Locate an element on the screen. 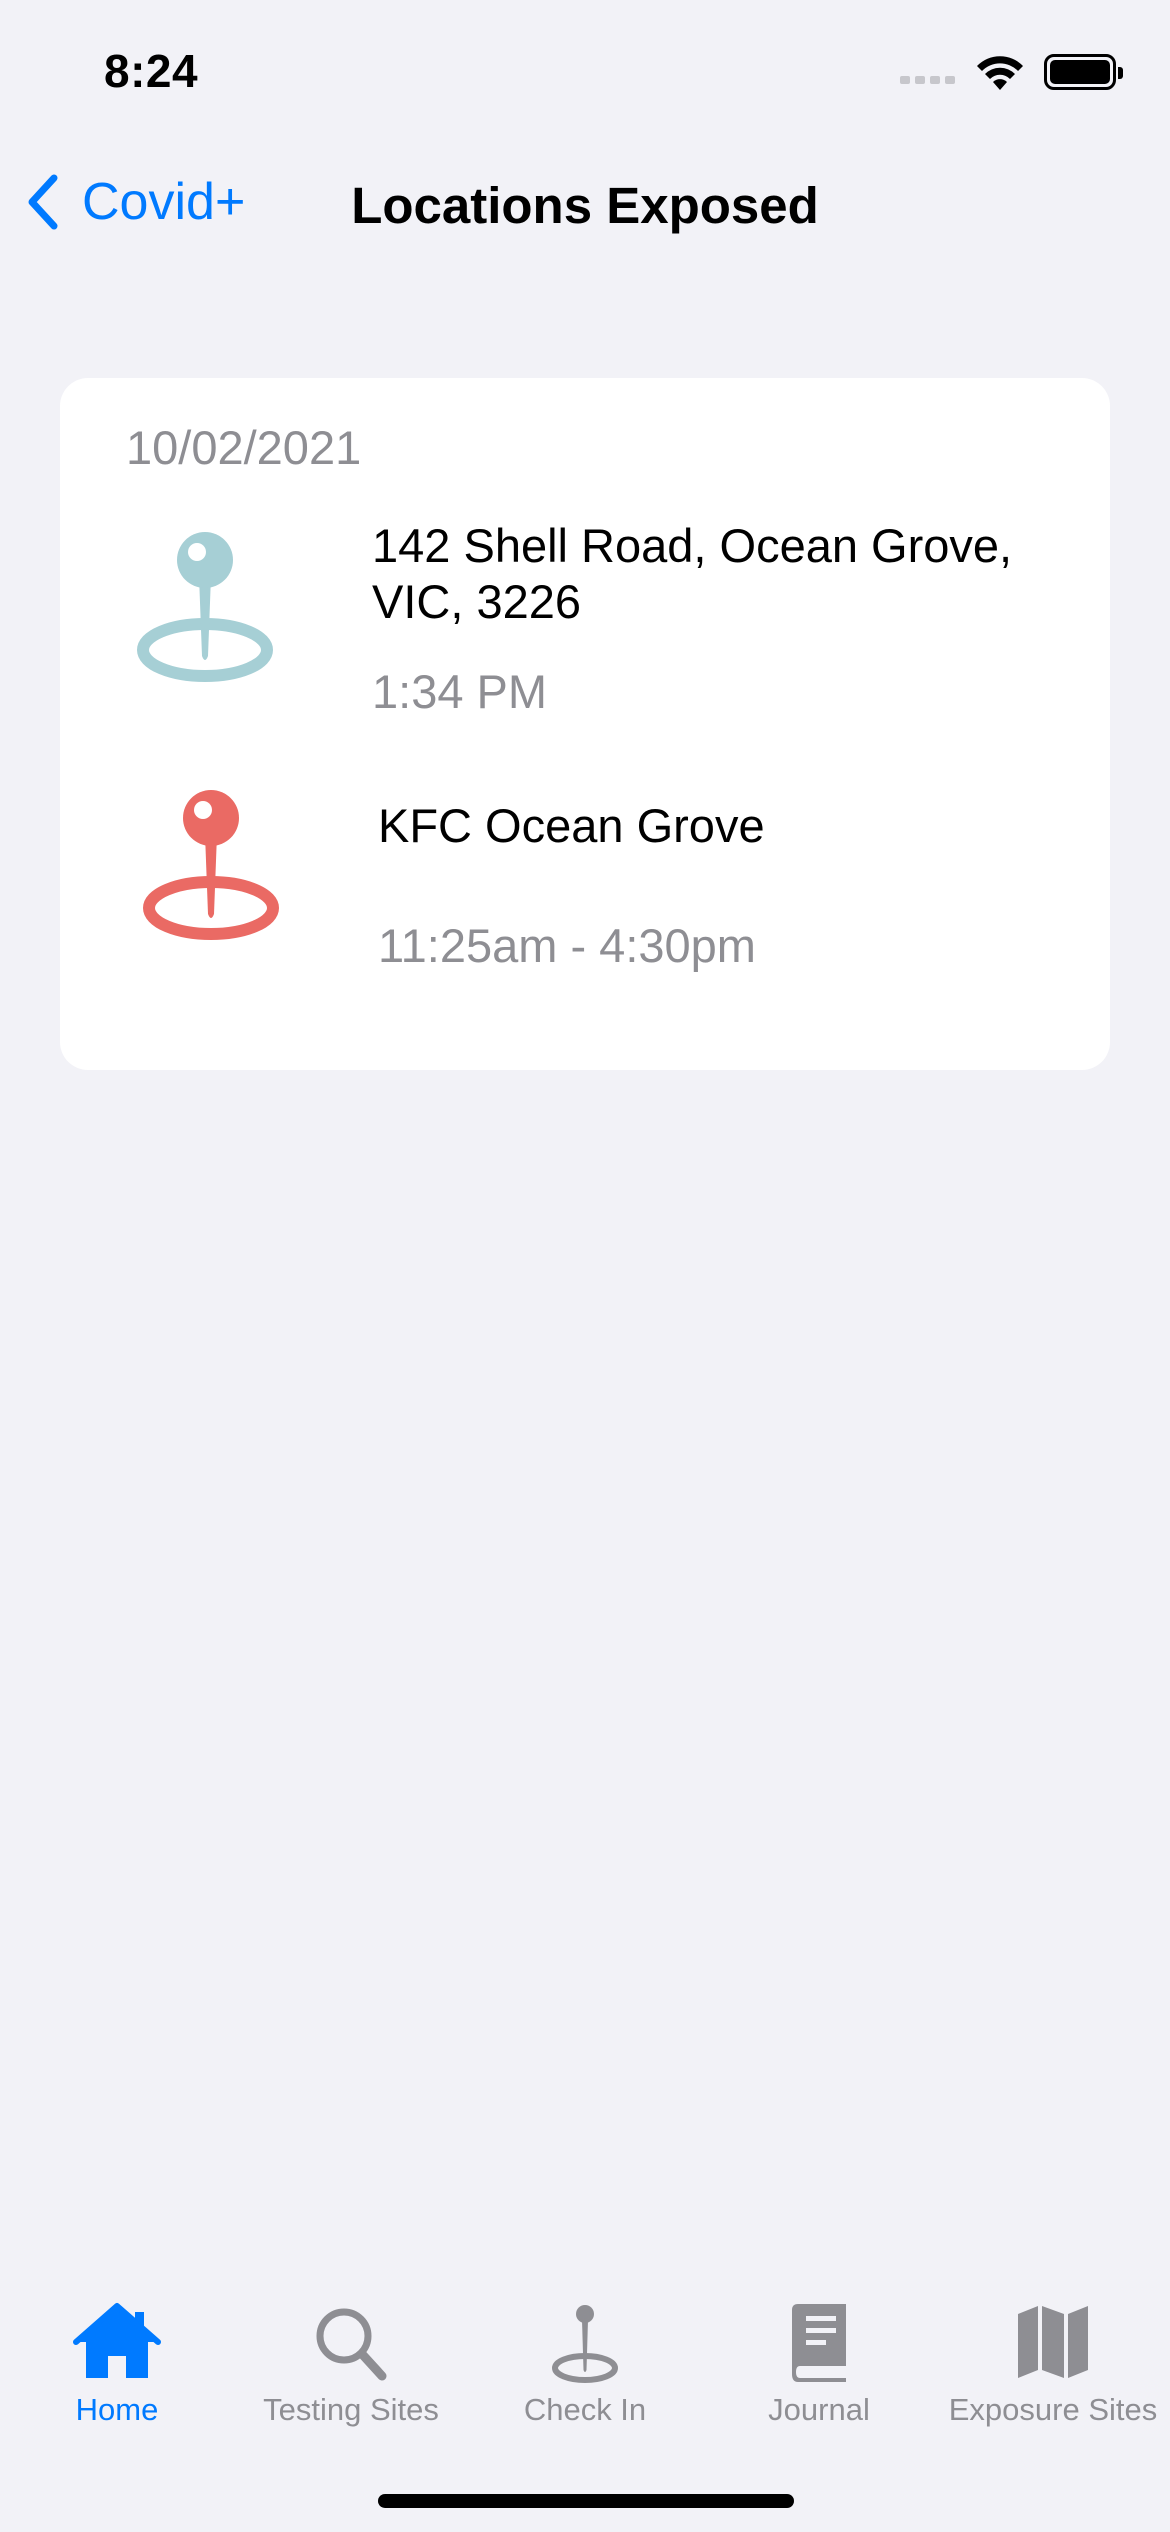 This screenshot has width=1170, height=2532. tab-label-testing-sites: Testing Sites is located at coordinates (351, 2409).